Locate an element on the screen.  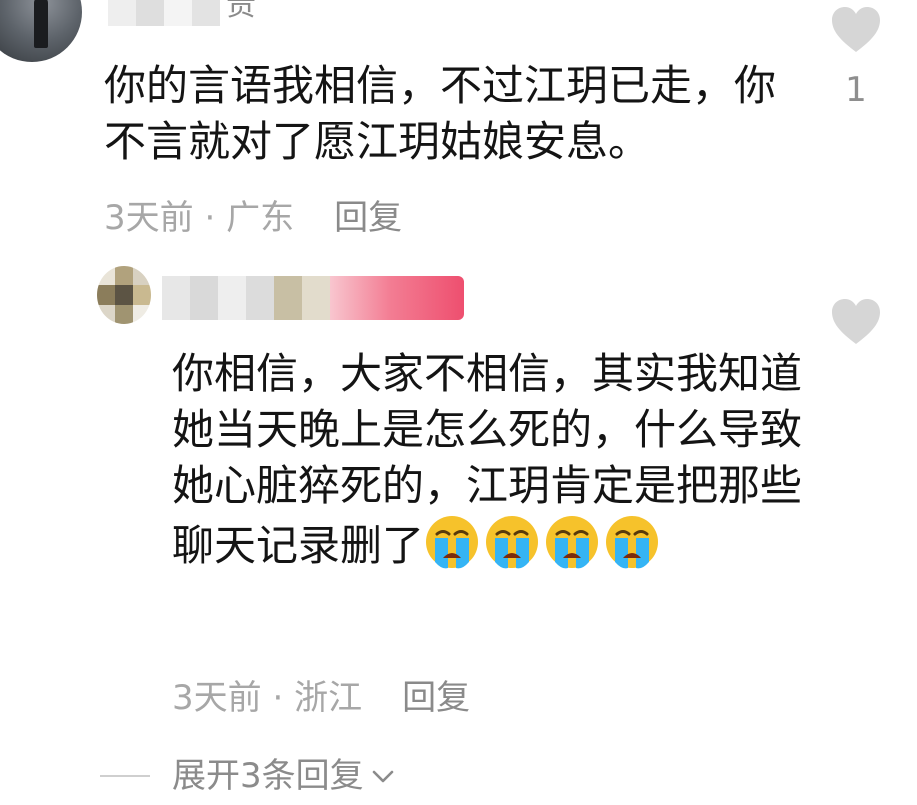
like-count: 1 is located at coordinates (856, 90).